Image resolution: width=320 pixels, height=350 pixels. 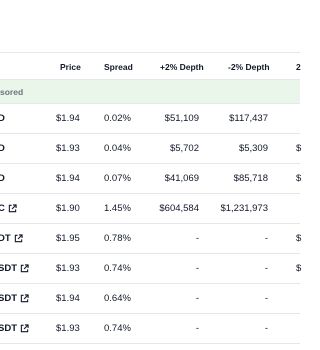 What do you see at coordinates (12, 92) in the screenshot?
I see `sponsored-label: sored` at bounding box center [12, 92].